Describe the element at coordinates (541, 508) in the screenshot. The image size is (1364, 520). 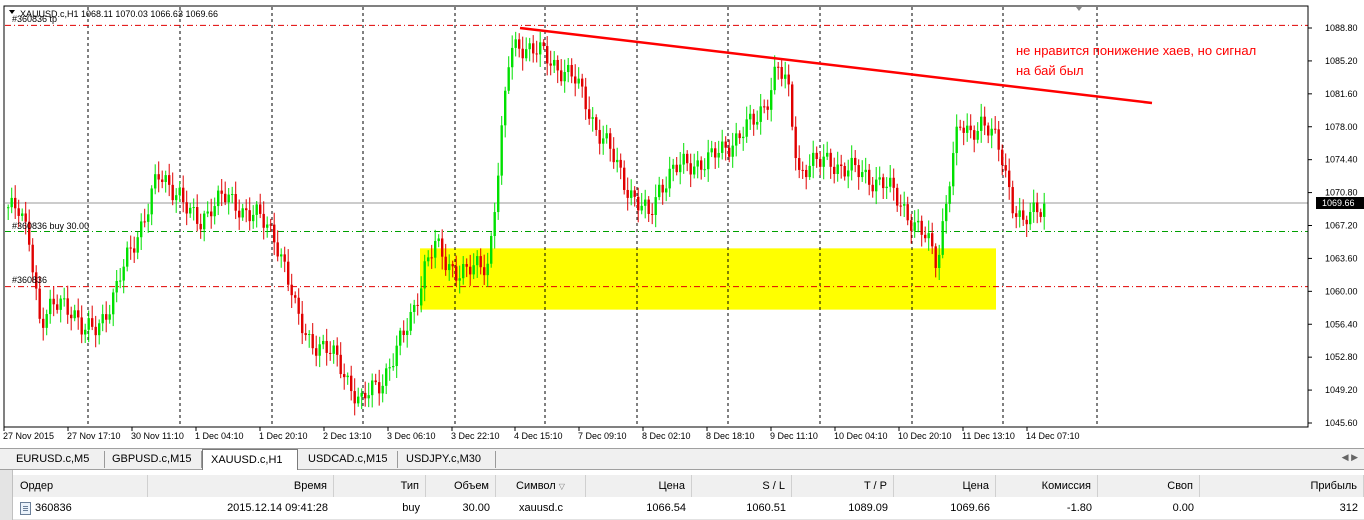
I see `cell-symbol: xauusd.c` at that location.